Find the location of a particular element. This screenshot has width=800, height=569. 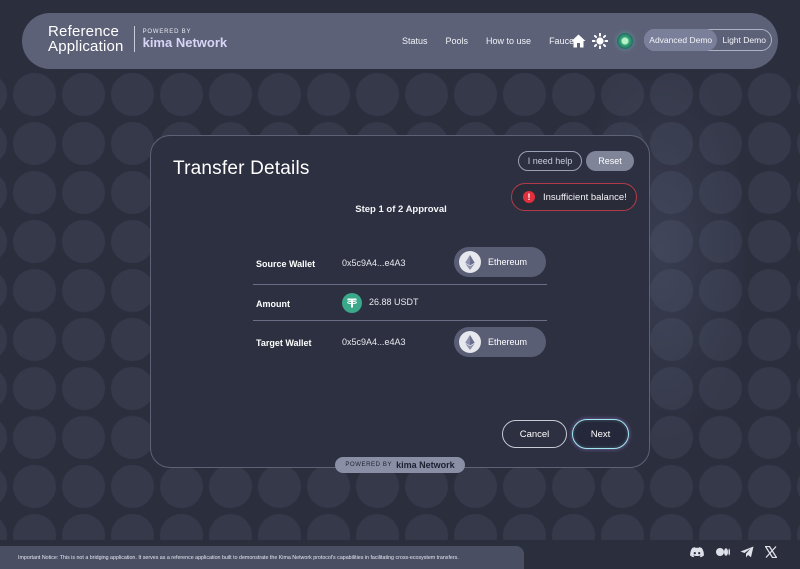

amount-value: 26.88 USDT is located at coordinates (394, 302).